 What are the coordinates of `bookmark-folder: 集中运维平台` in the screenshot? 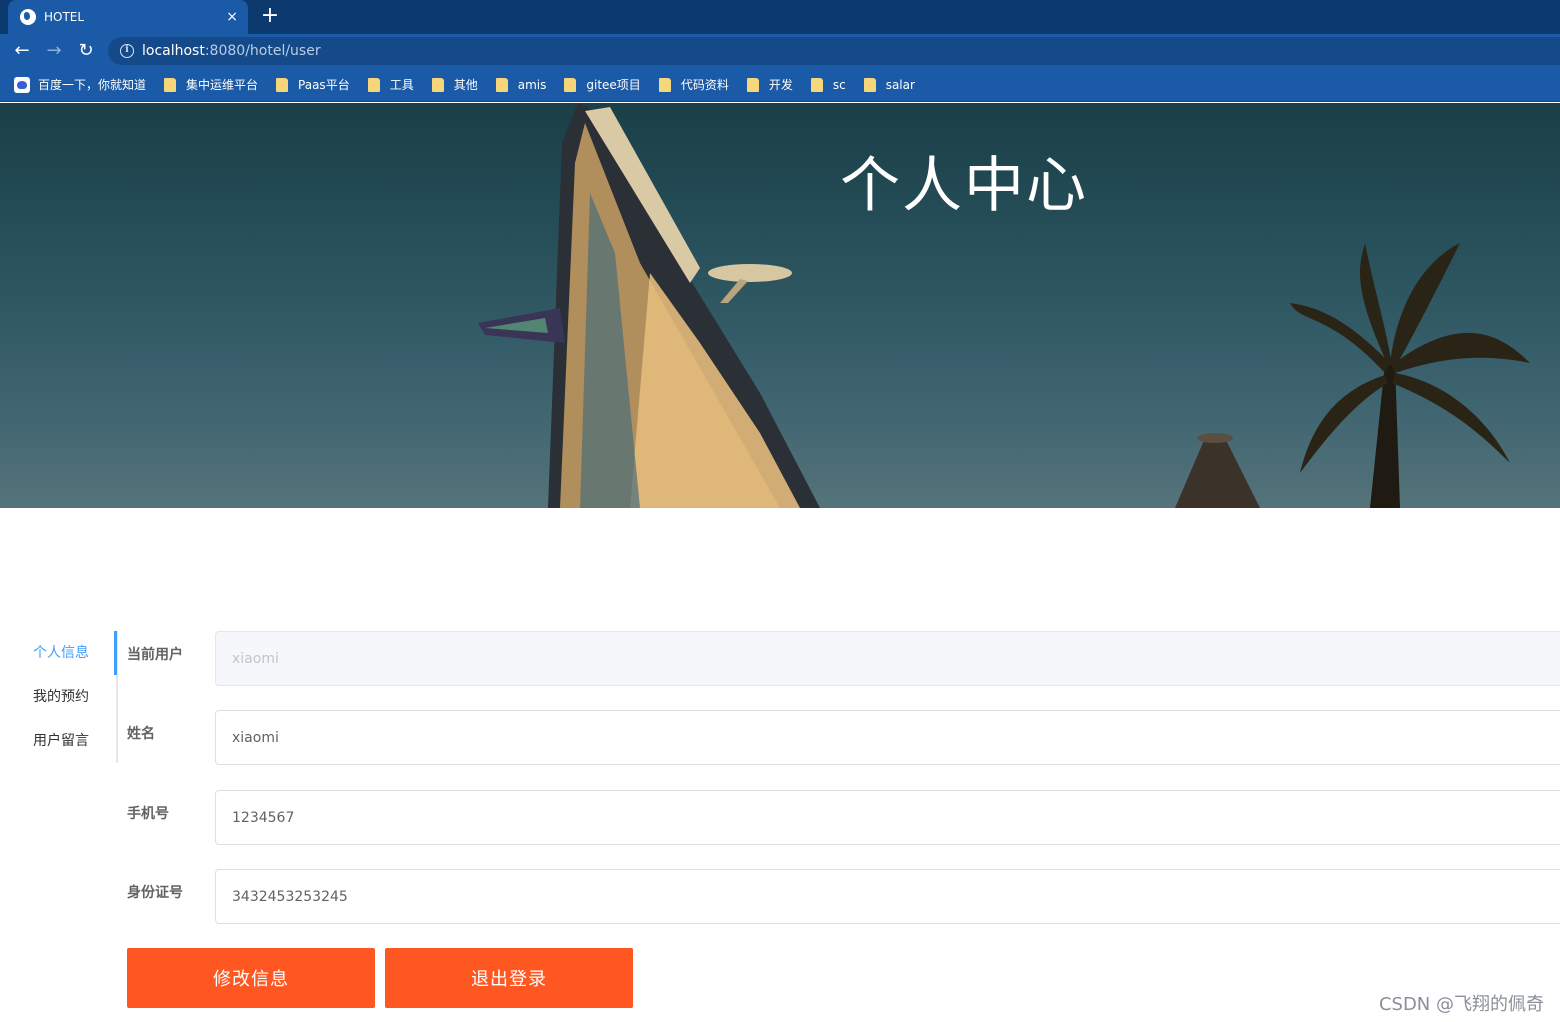 It's located at (211, 84).